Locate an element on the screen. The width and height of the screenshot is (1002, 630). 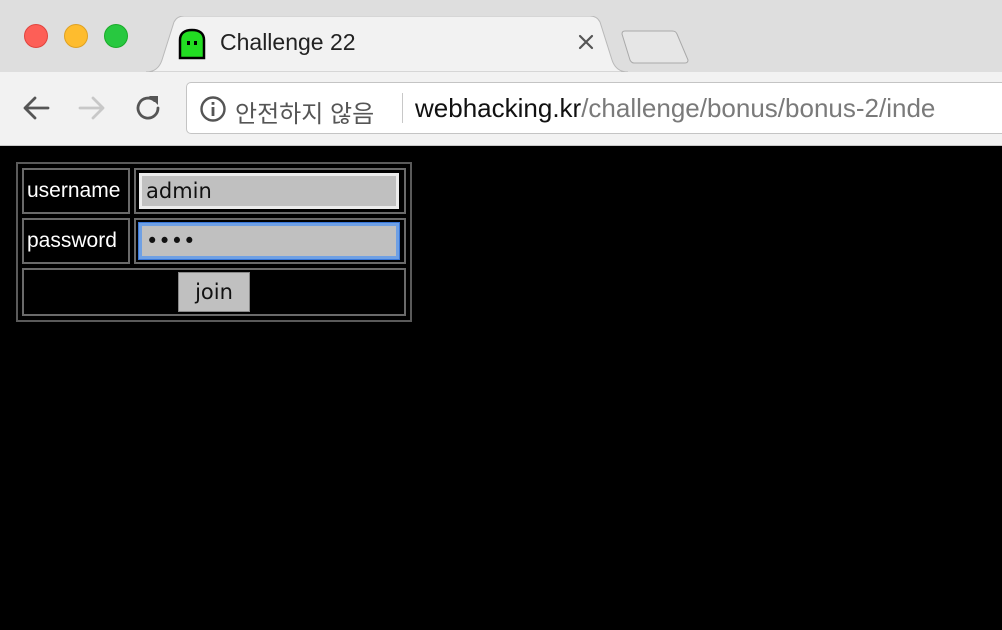
minimize-window-button is located at coordinates (76, 36).